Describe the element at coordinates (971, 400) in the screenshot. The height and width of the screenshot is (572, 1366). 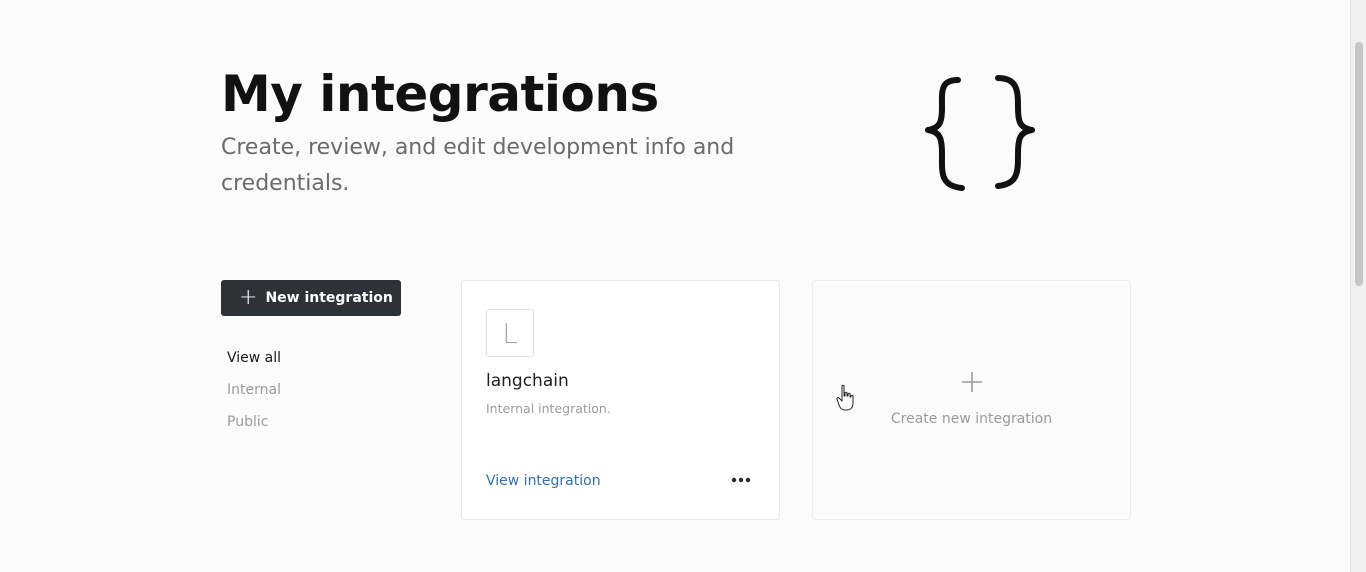
I see `create-new-integration-card: Create new integration` at that location.